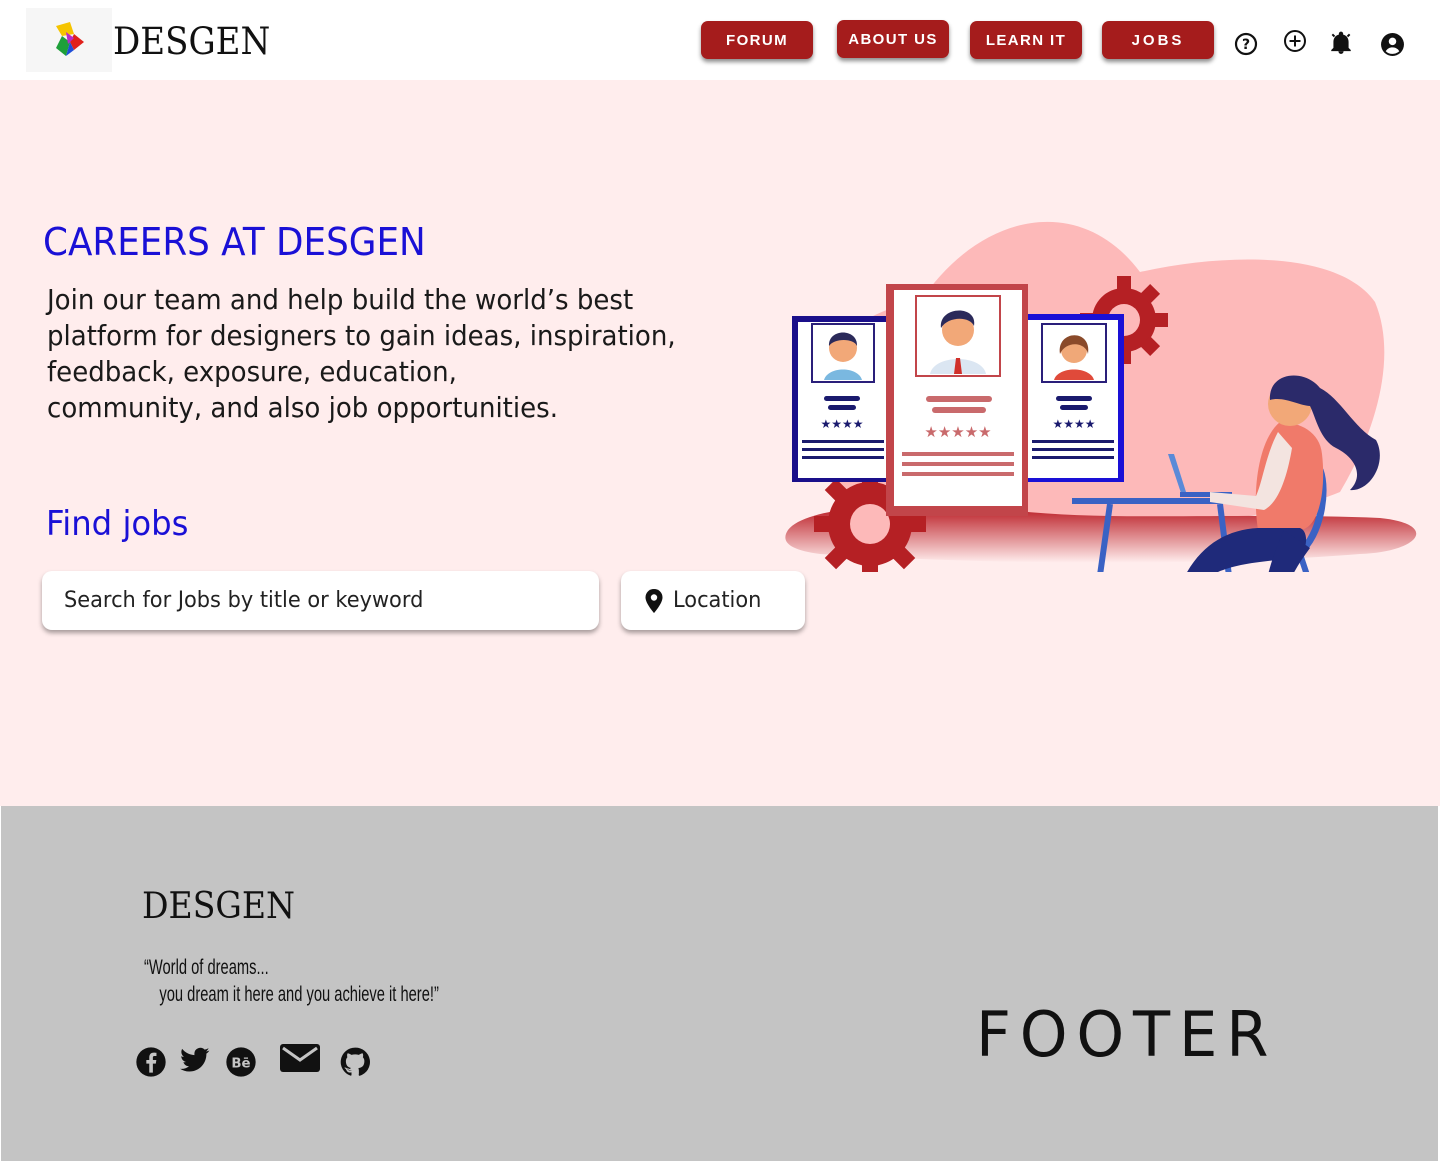 The height and width of the screenshot is (1161, 1440). What do you see at coordinates (300, 1058) in the screenshot?
I see `mail-icon` at bounding box center [300, 1058].